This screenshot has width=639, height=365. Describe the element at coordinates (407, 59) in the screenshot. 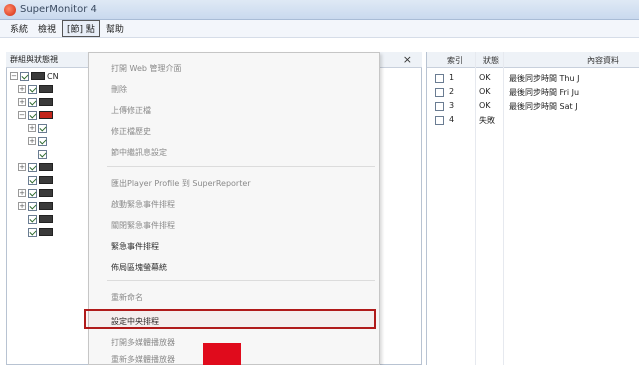

I see `close-icon: ×` at that location.